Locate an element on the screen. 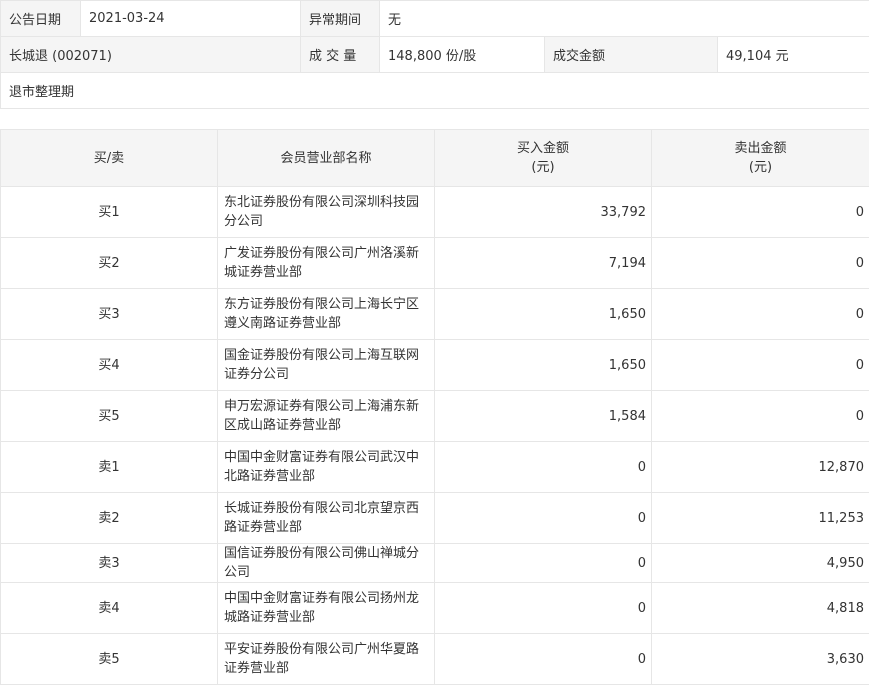 This screenshot has width=869, height=685. table-row: 卖4 中国中金财富证券有限公司扬州龙城路证券营业部 0 4,818 is located at coordinates (435, 608).